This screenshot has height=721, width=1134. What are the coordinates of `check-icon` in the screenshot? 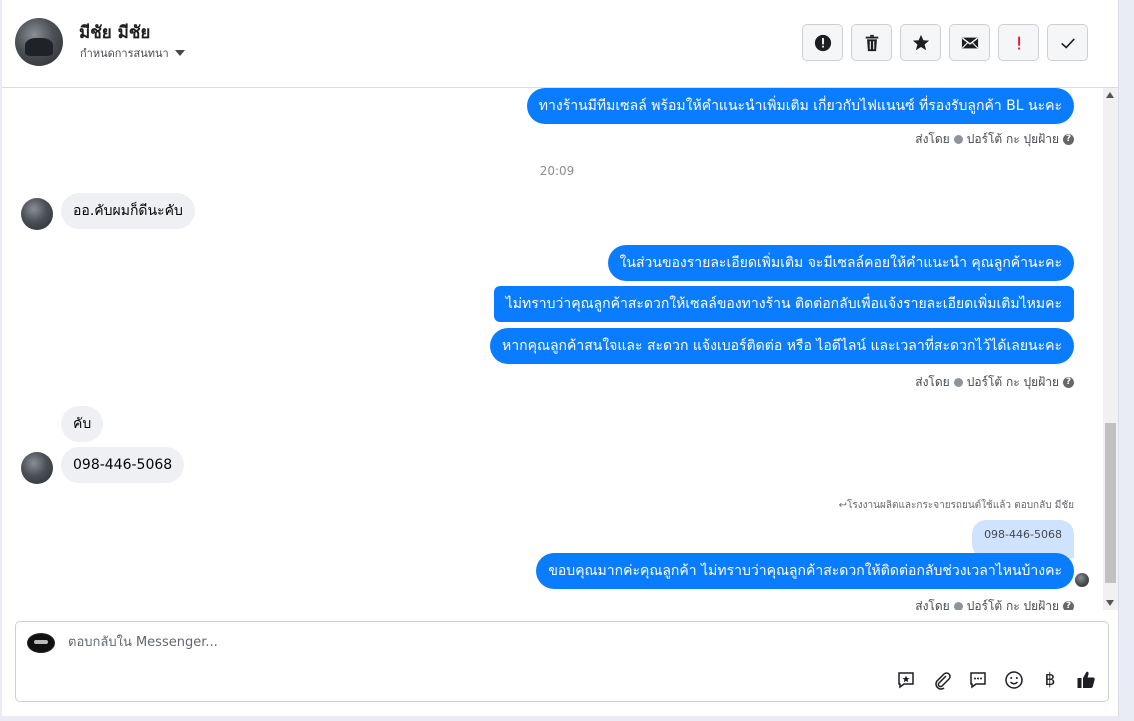 It's located at (1067, 43).